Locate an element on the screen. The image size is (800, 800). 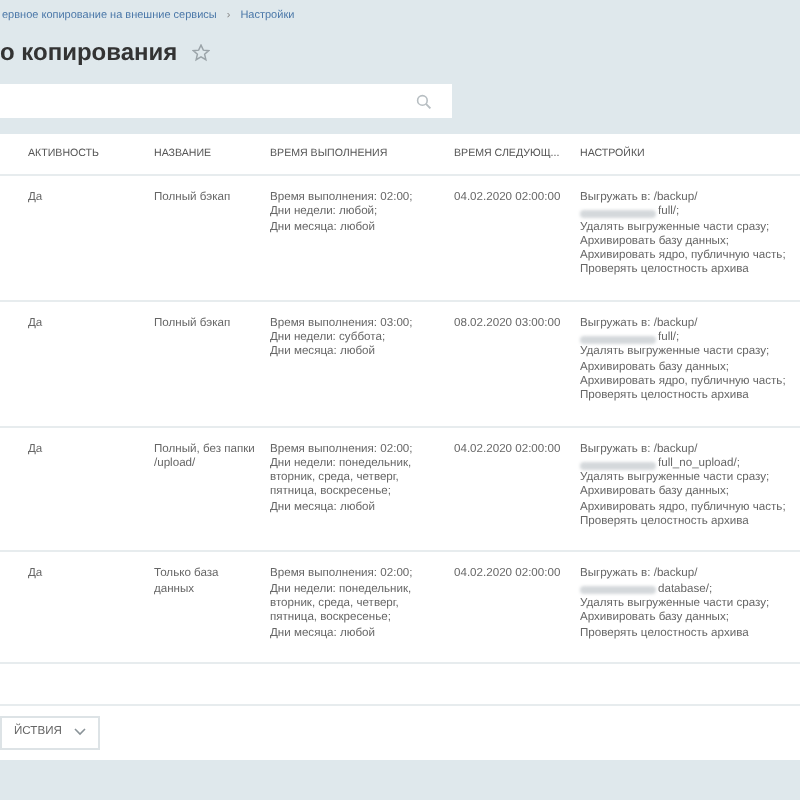
search-icon is located at coordinates (424, 101).